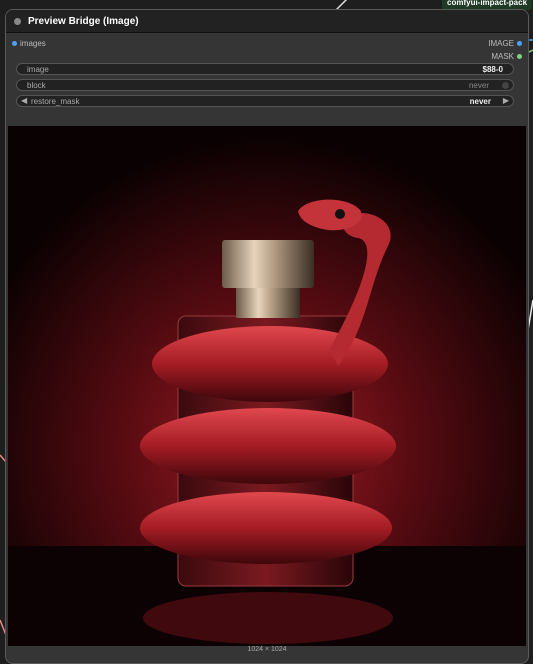 The width and height of the screenshot is (533, 664). What do you see at coordinates (83, 21) in the screenshot?
I see `node-title: Preview Bridge (Image)` at bounding box center [83, 21].